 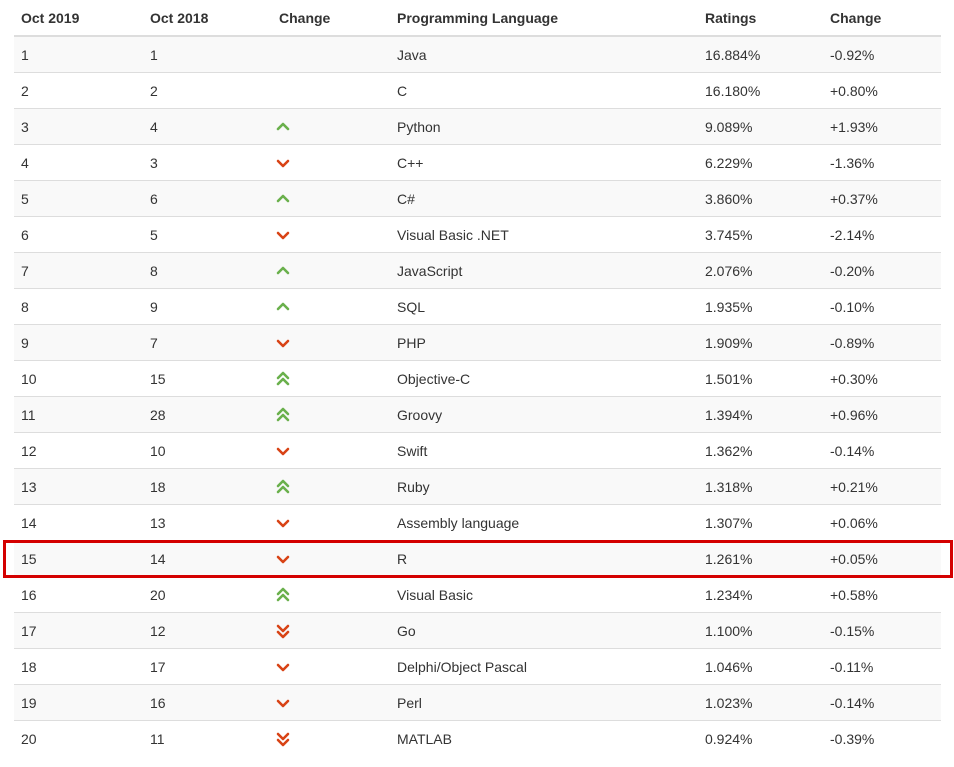 What do you see at coordinates (882, 522) in the screenshot?
I see `rating-change-cell: +0.06%` at bounding box center [882, 522].